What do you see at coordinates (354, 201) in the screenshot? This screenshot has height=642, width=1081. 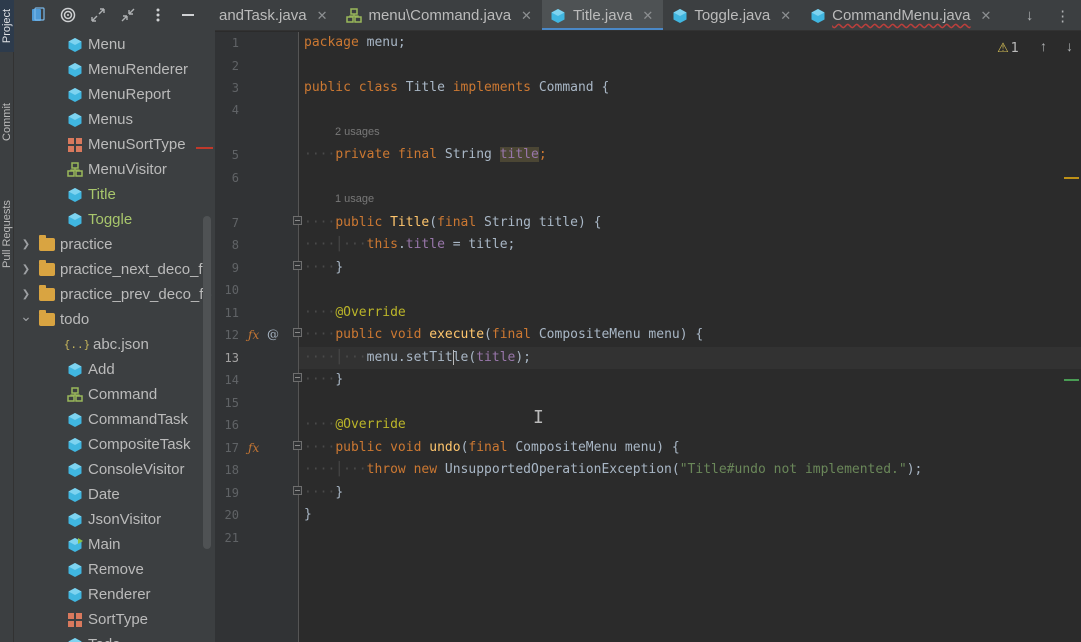 I see `usages-hint: 1 usage` at bounding box center [354, 201].